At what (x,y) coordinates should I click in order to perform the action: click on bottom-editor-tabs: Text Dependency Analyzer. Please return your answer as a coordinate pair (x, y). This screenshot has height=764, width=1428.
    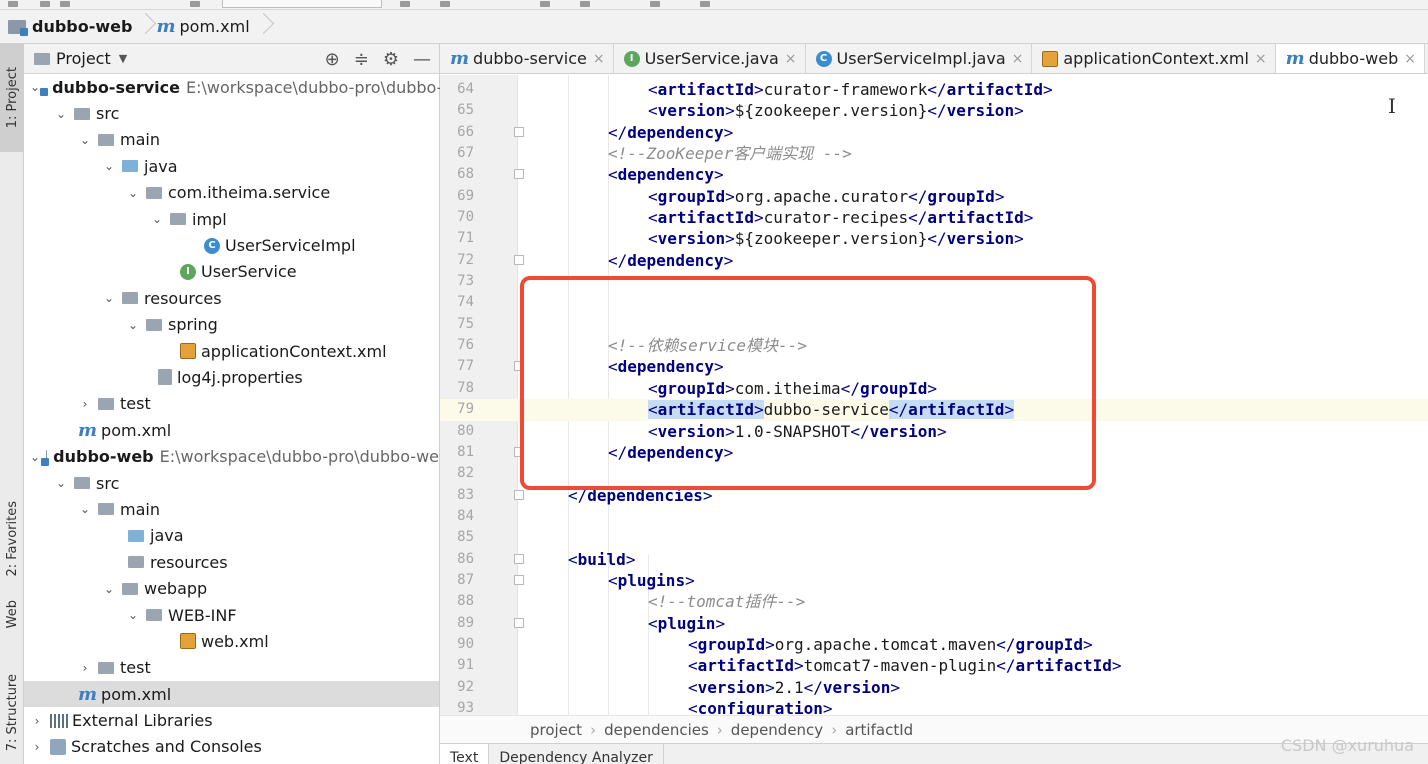
    Looking at the image, I should click on (934, 753).